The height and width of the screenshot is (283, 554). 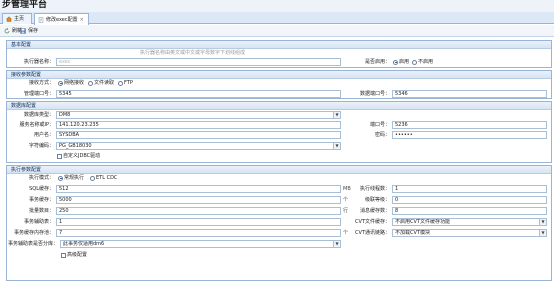 I want to click on recv-mode-network: 网络接收, so click(x=71, y=83).